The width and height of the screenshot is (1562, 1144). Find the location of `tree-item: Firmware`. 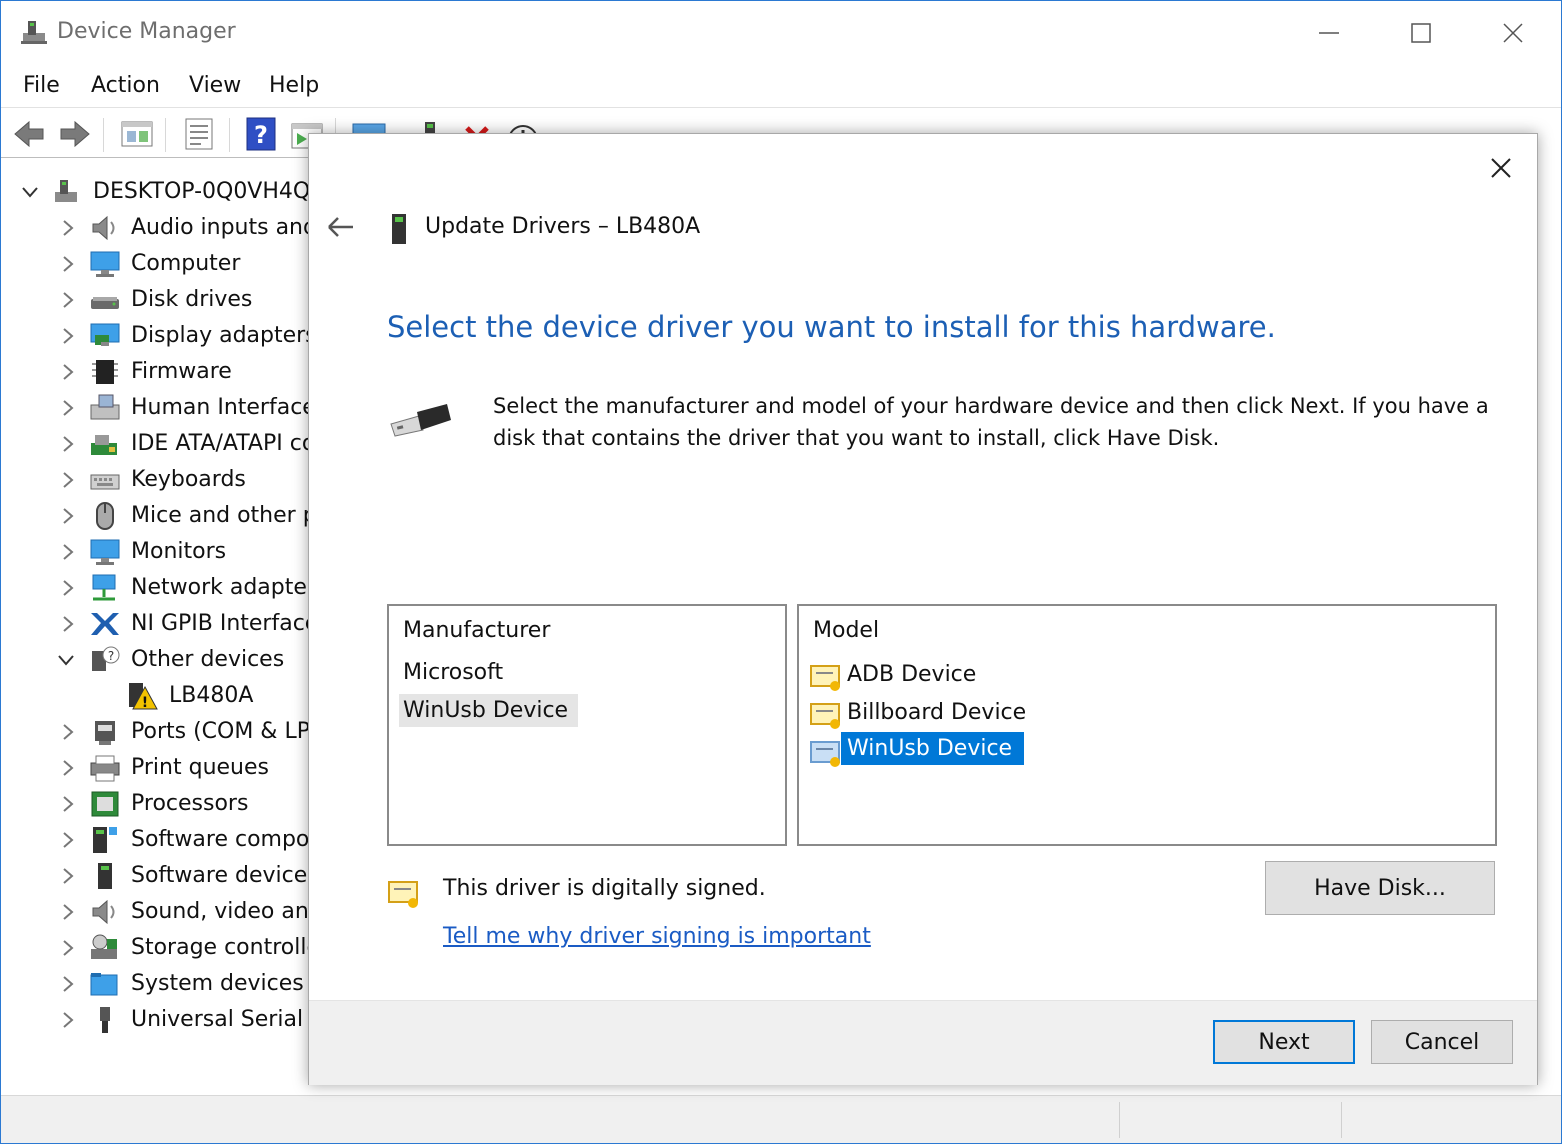

tree-item: Firmware is located at coordinates (161, 372).